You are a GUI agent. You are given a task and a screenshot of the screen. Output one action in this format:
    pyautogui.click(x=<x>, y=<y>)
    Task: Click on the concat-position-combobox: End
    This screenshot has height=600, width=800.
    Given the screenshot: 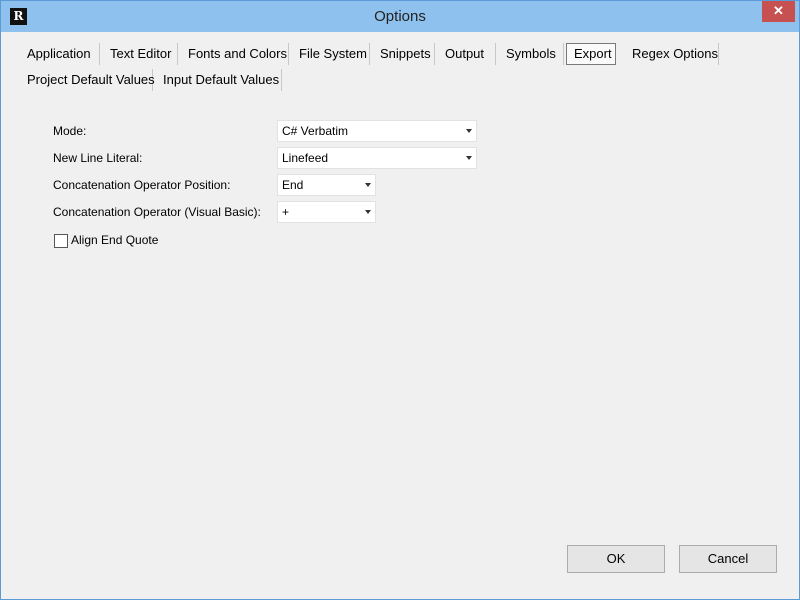 What is the action you would take?
    pyautogui.click(x=326, y=185)
    